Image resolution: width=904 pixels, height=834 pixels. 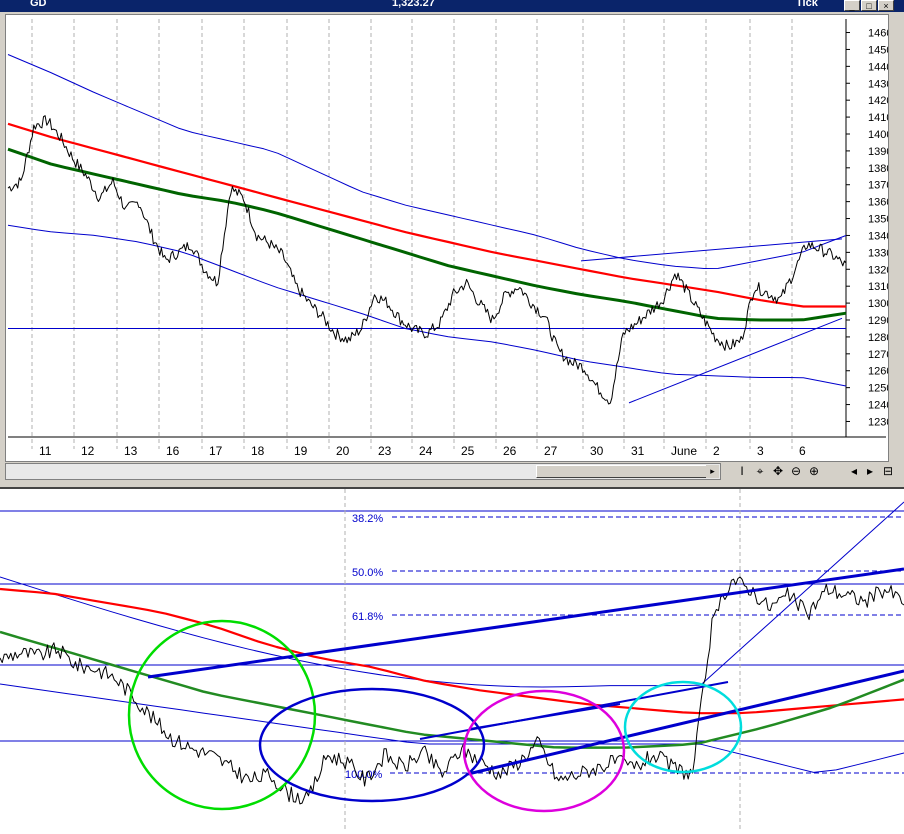 I want to click on green-moving-average-line, so click(x=452, y=689).